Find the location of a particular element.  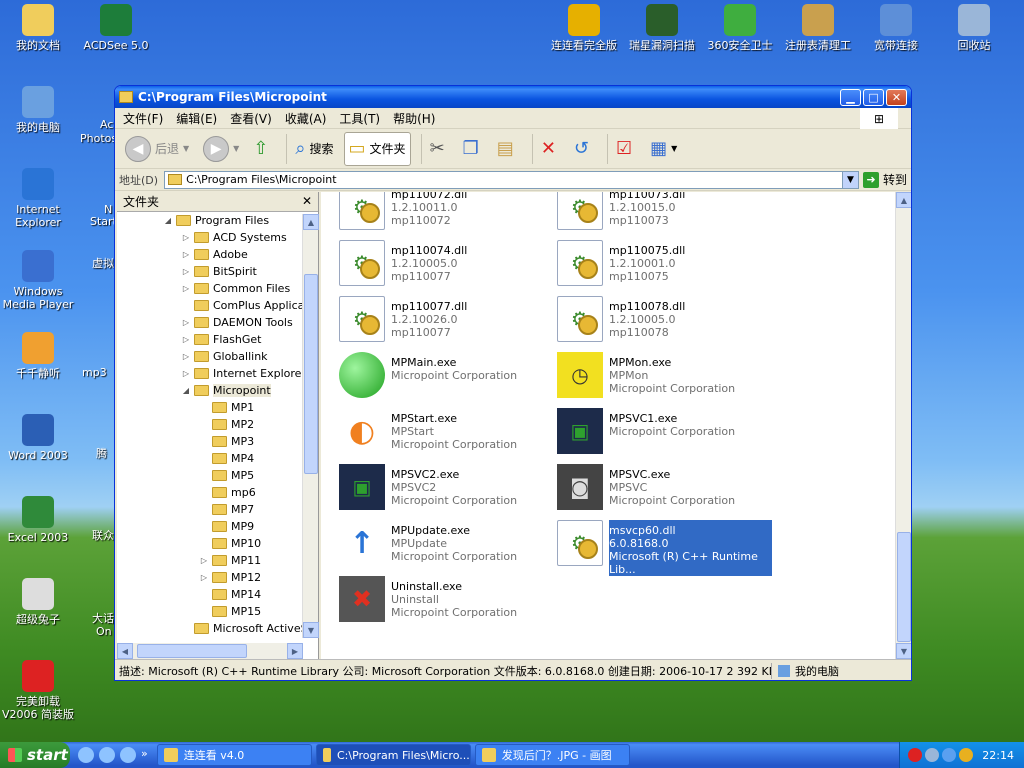

file-item: ▣ MPSVC2.exe MPSVC2 Micropoint Corporation is located at coordinates (446, 489).